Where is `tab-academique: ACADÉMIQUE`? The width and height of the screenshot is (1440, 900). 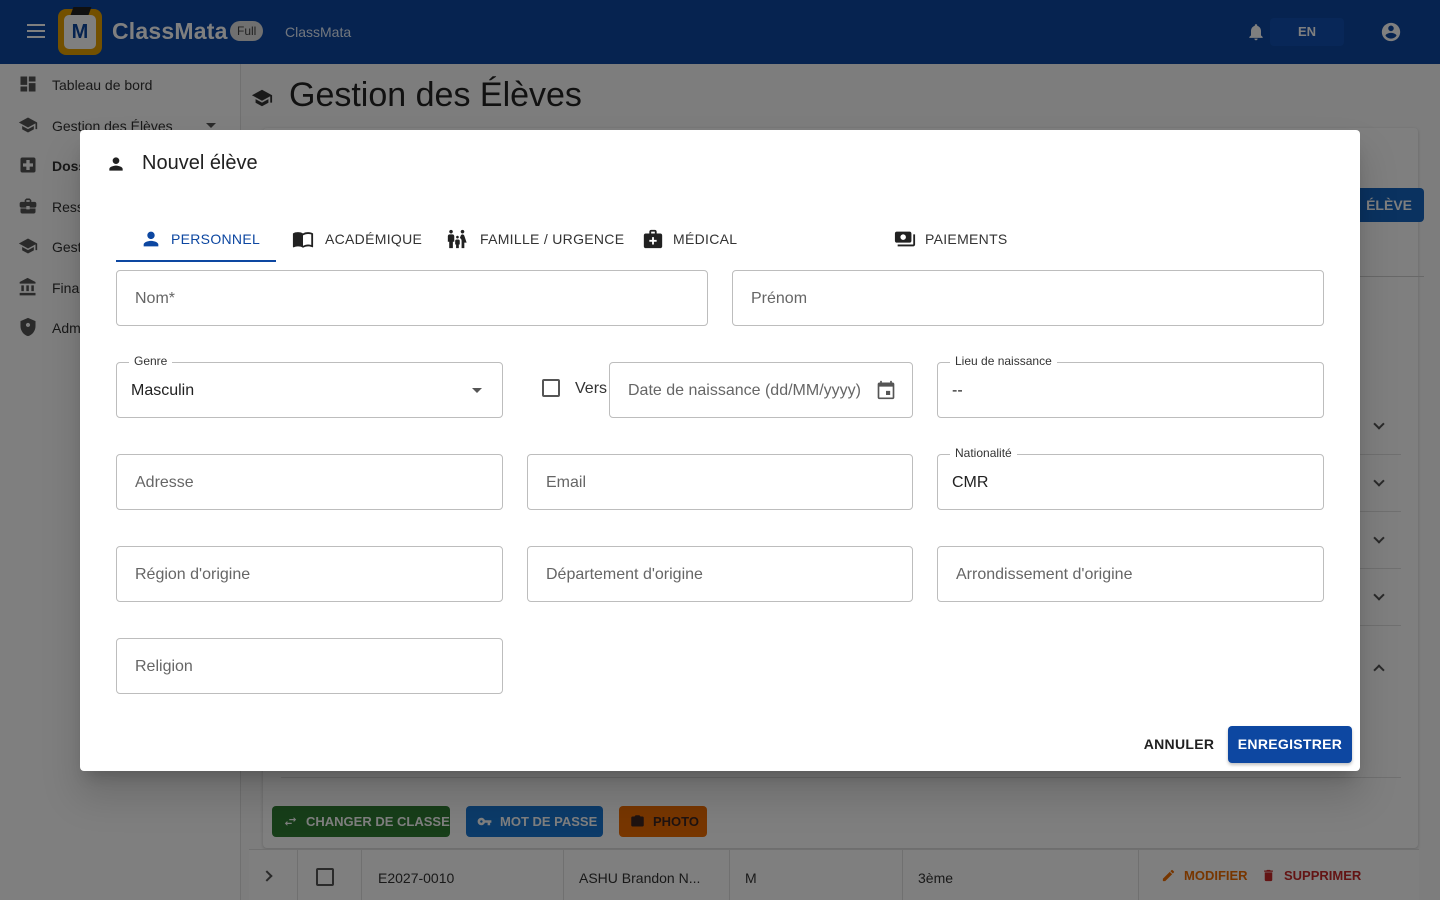 tab-academique: ACADÉMIQUE is located at coordinates (354, 239).